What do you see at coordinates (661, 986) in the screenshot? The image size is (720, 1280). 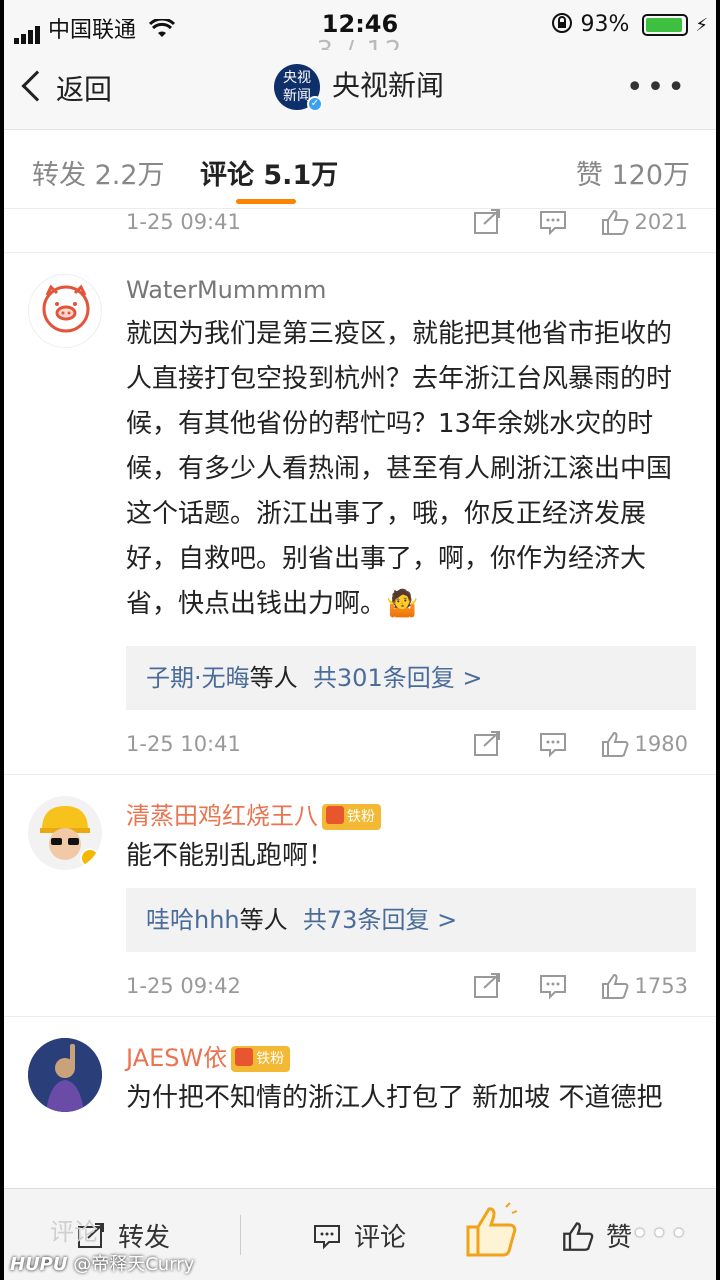 I see `like-count: 1753` at bounding box center [661, 986].